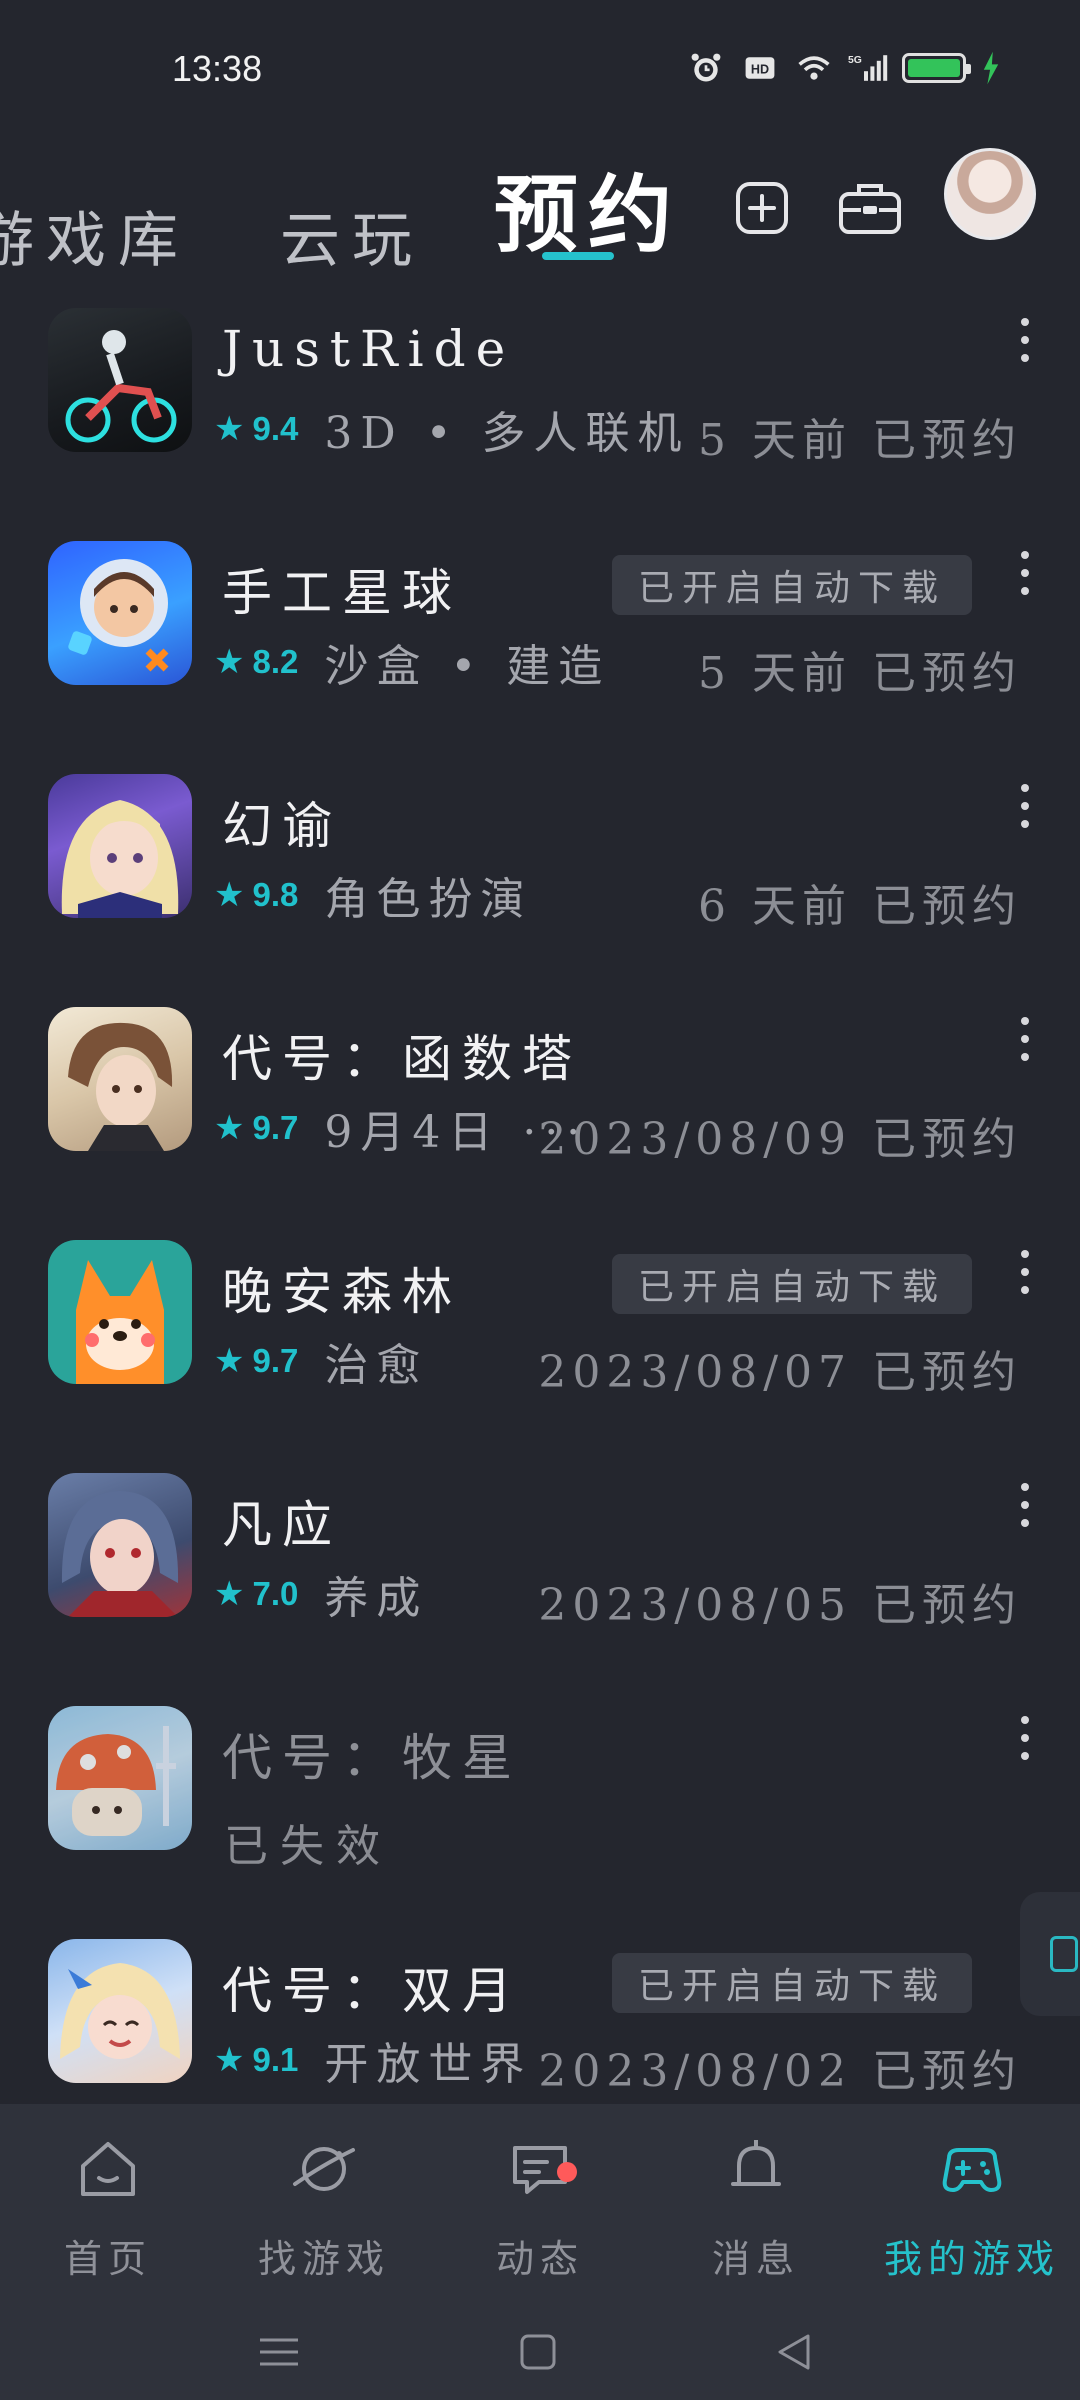  Describe the element at coordinates (275, 428) in the screenshot. I see `game-score: 9.4` at that location.